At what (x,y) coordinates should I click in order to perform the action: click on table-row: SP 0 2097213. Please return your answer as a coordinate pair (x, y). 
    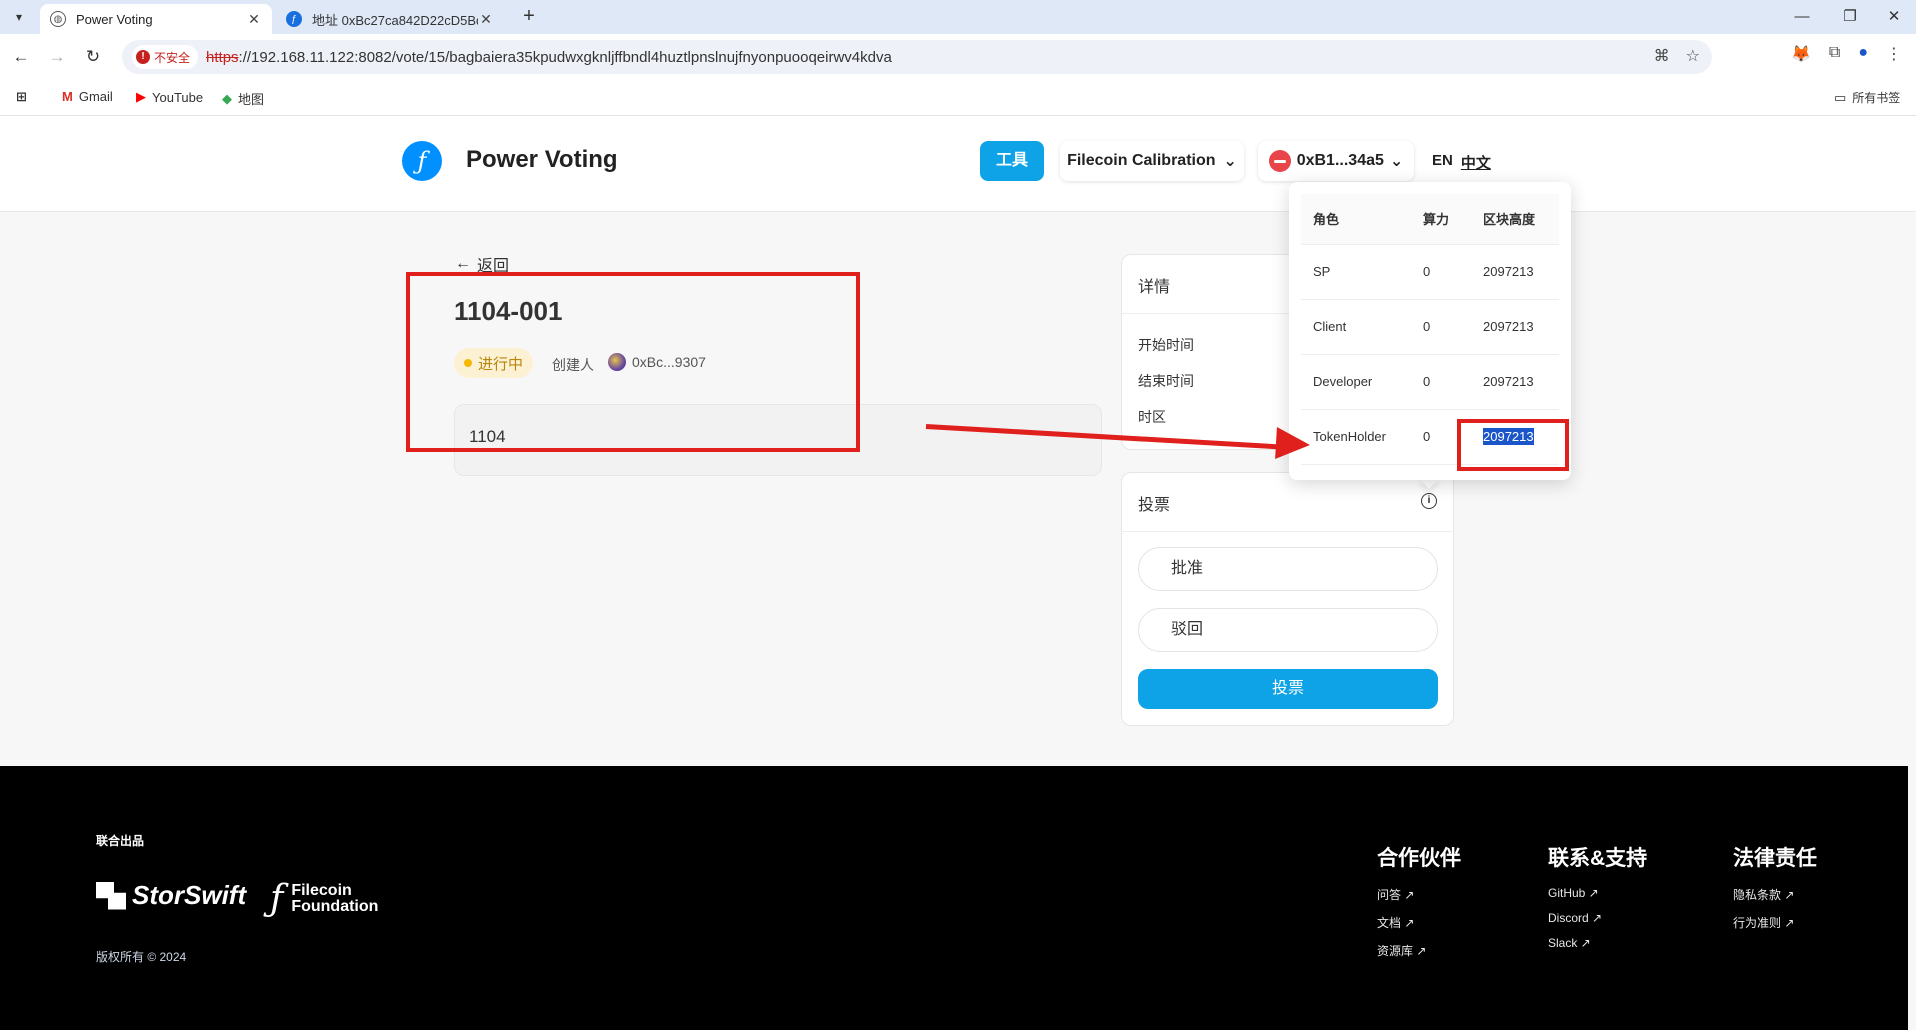
    Looking at the image, I should click on (1430, 272).